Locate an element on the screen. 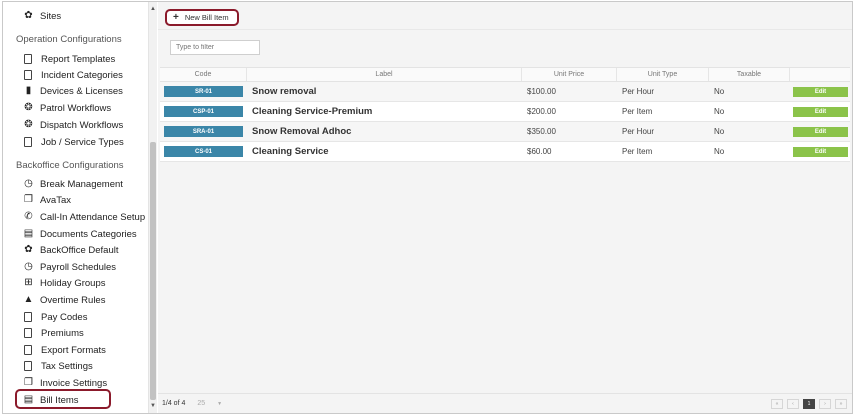 Image resolution: width=855 pixels, height=415 pixels. sidebar-item-label: Patrol Workflows is located at coordinates (76, 108).